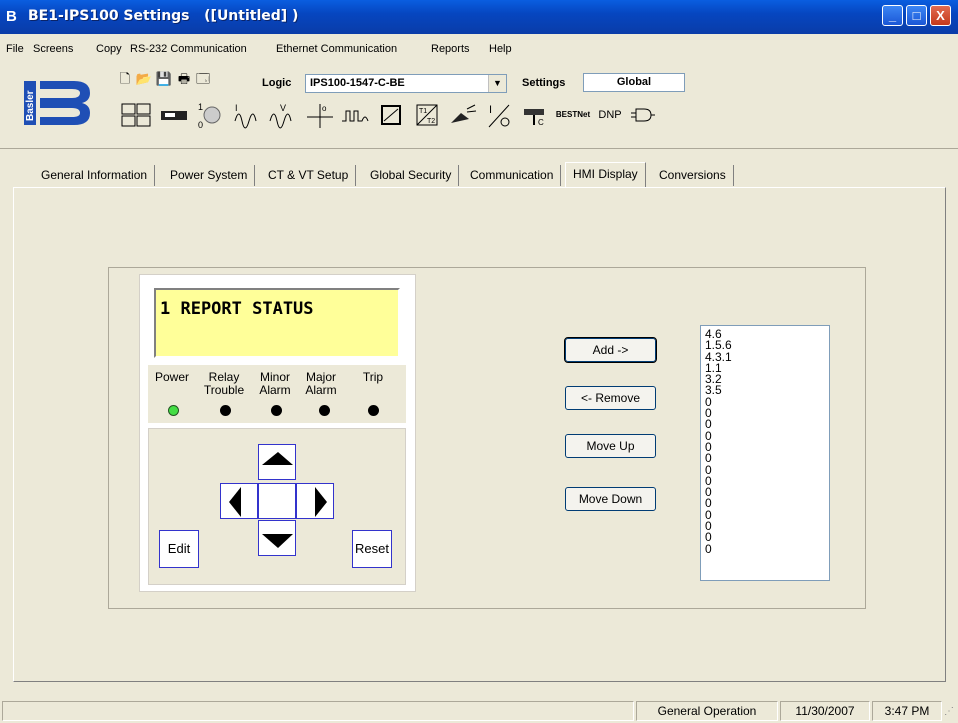 Image resolution: width=958 pixels, height=723 pixels. What do you see at coordinates (431, 121) in the screenshot?
I see `svg-text: T2` at bounding box center [431, 121].